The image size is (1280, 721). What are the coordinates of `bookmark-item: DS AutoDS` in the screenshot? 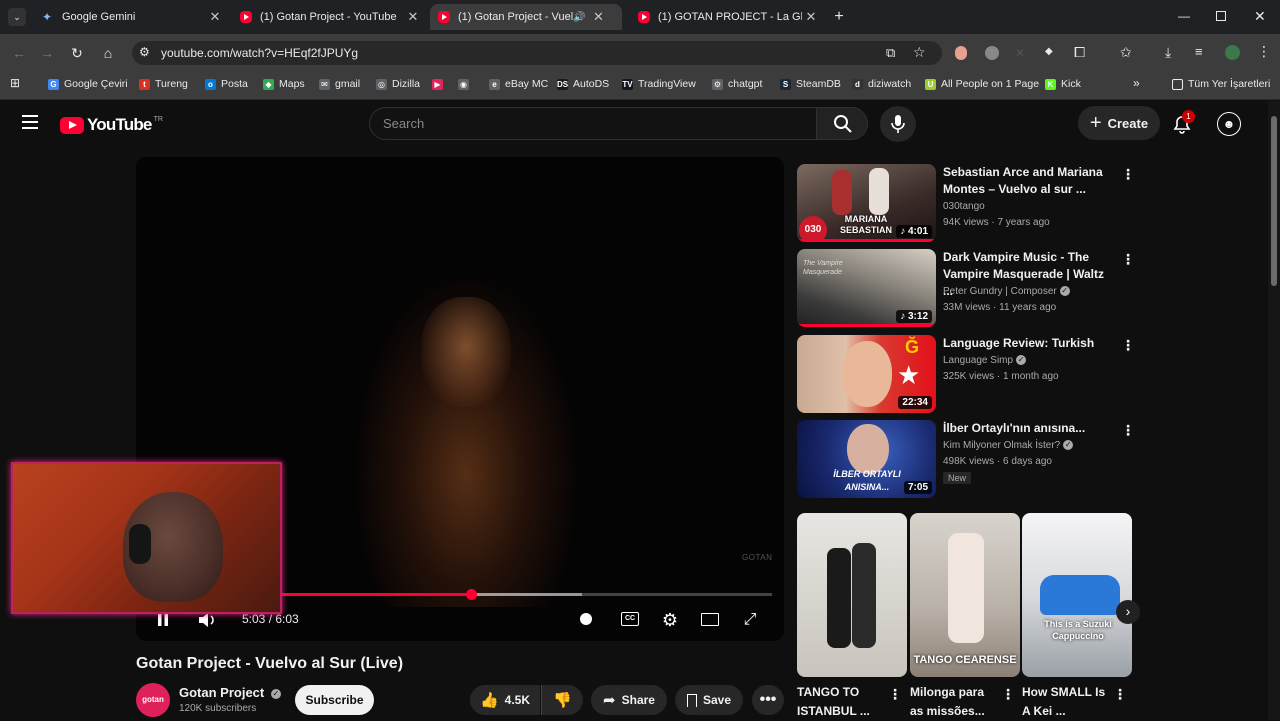 It's located at (583, 84).